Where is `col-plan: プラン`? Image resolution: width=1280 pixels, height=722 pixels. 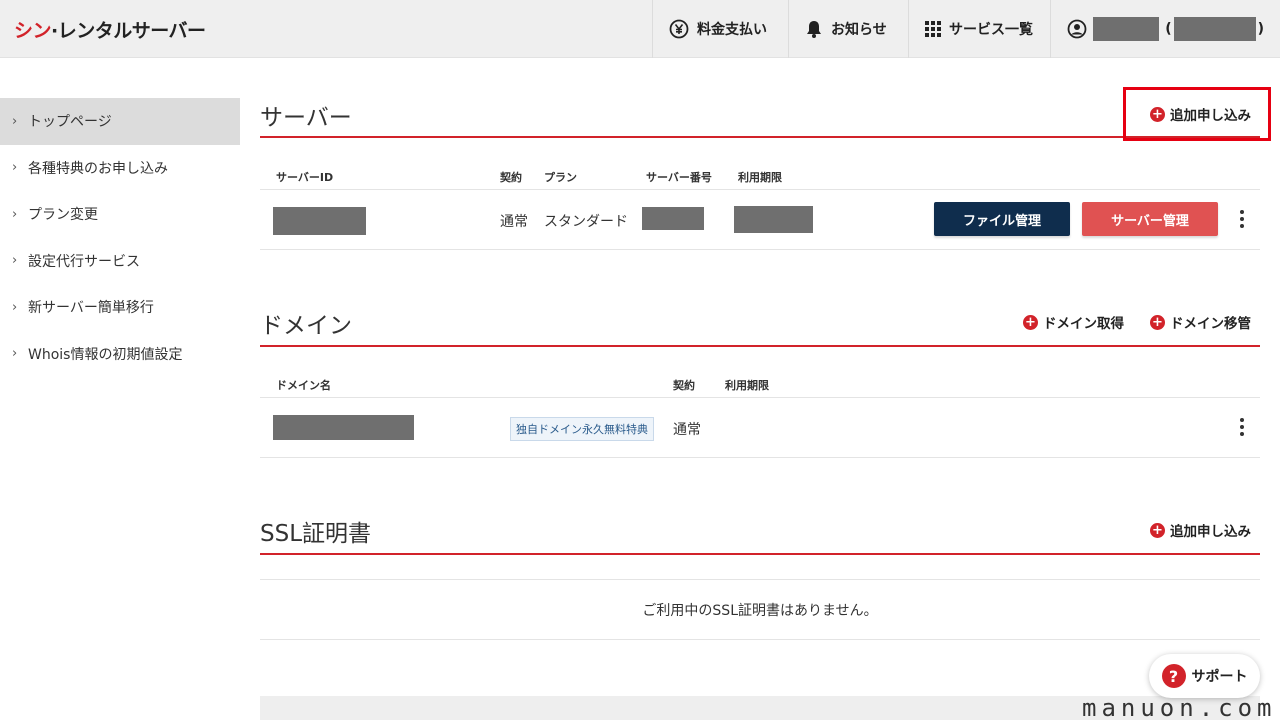 col-plan: プラン is located at coordinates (560, 177).